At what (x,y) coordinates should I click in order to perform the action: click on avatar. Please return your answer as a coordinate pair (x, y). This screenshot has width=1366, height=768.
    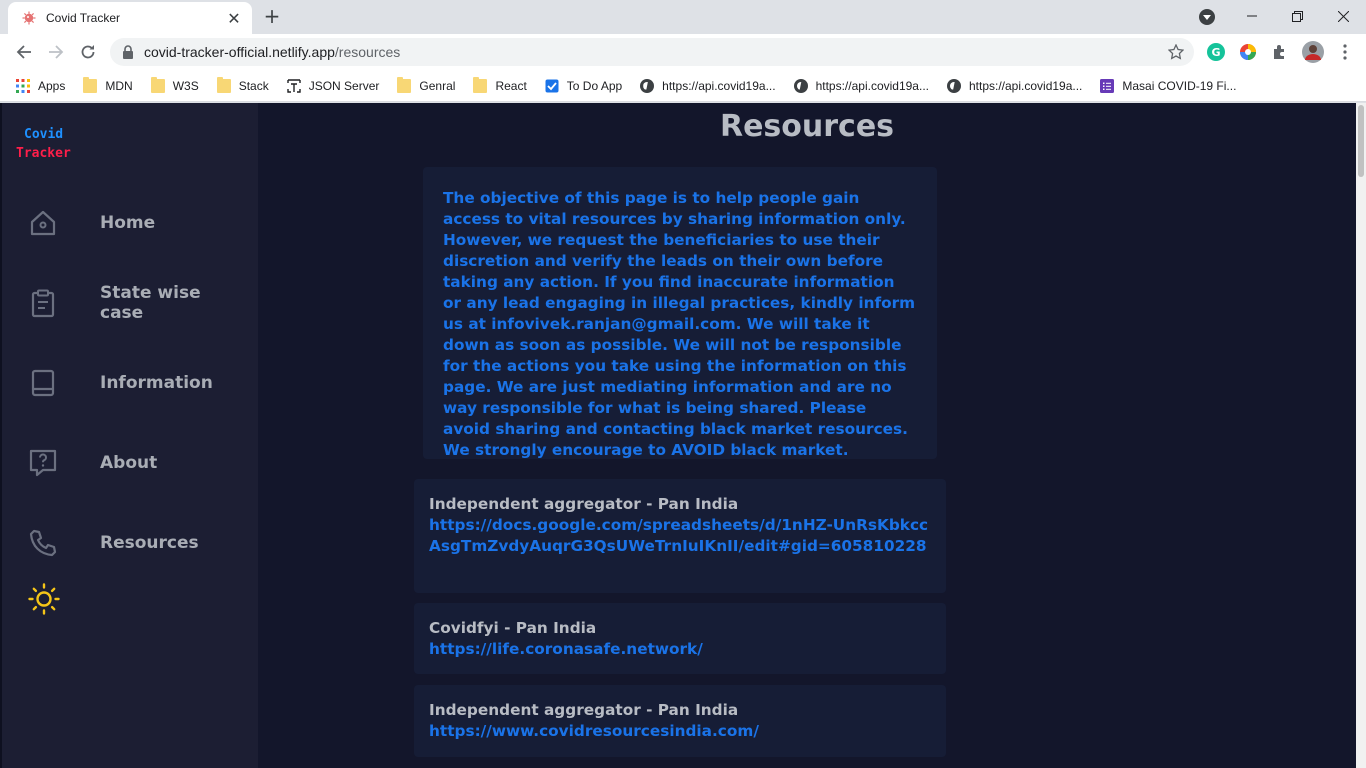
    Looking at the image, I should click on (1313, 52).